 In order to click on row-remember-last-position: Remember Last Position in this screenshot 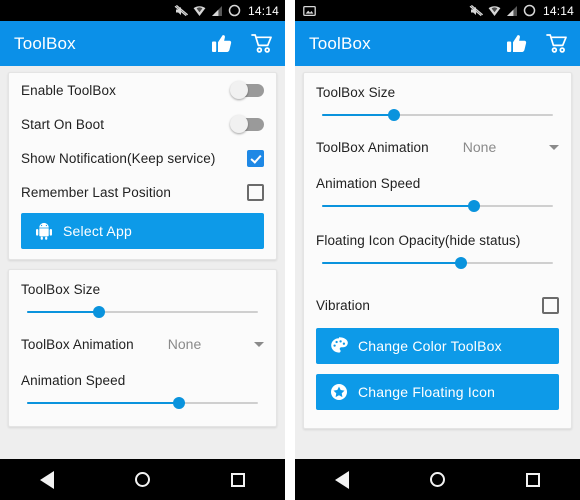, I will do `click(142, 192)`.